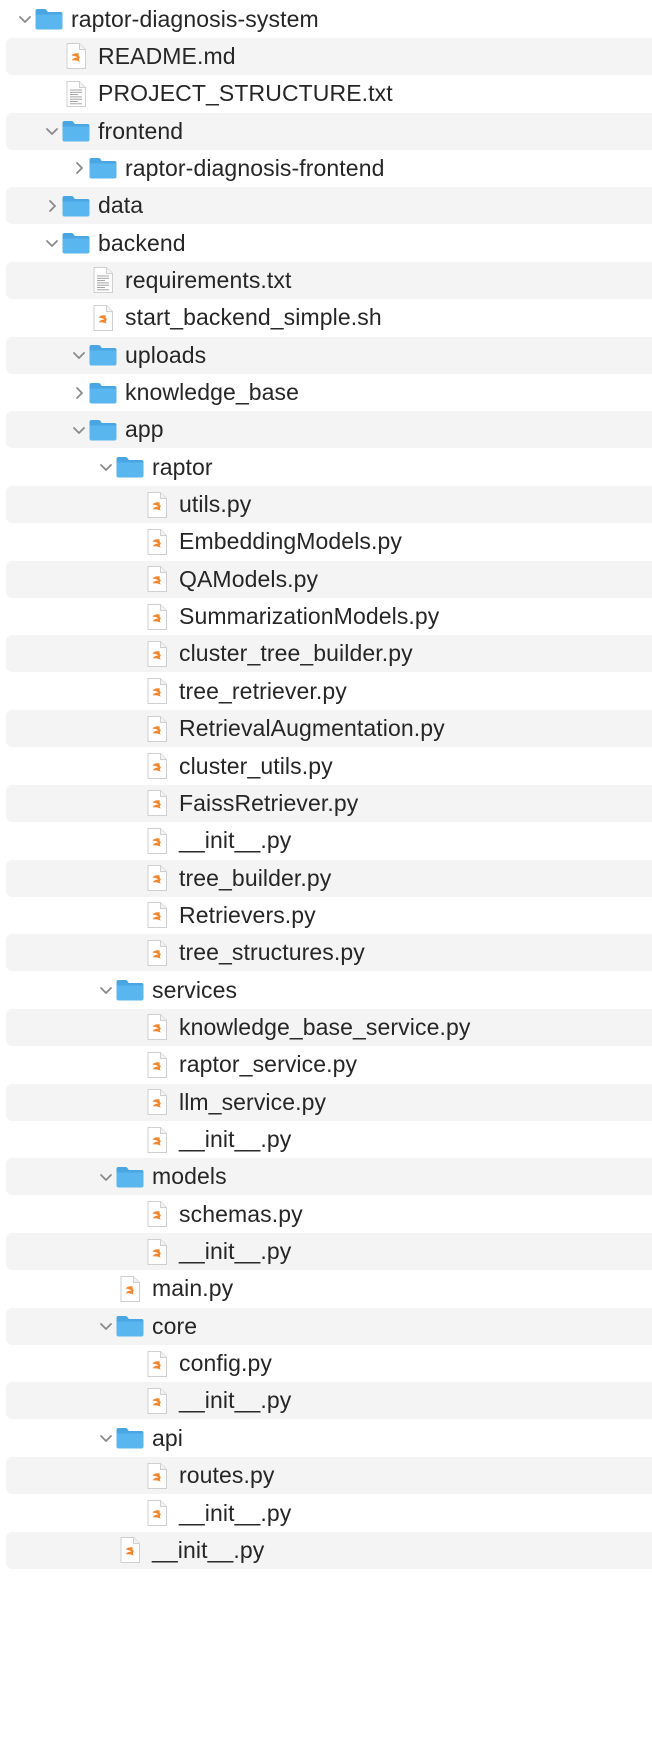 This screenshot has height=1764, width=652. Describe the element at coordinates (329, 206) in the screenshot. I see `tree-row-data: data` at that location.